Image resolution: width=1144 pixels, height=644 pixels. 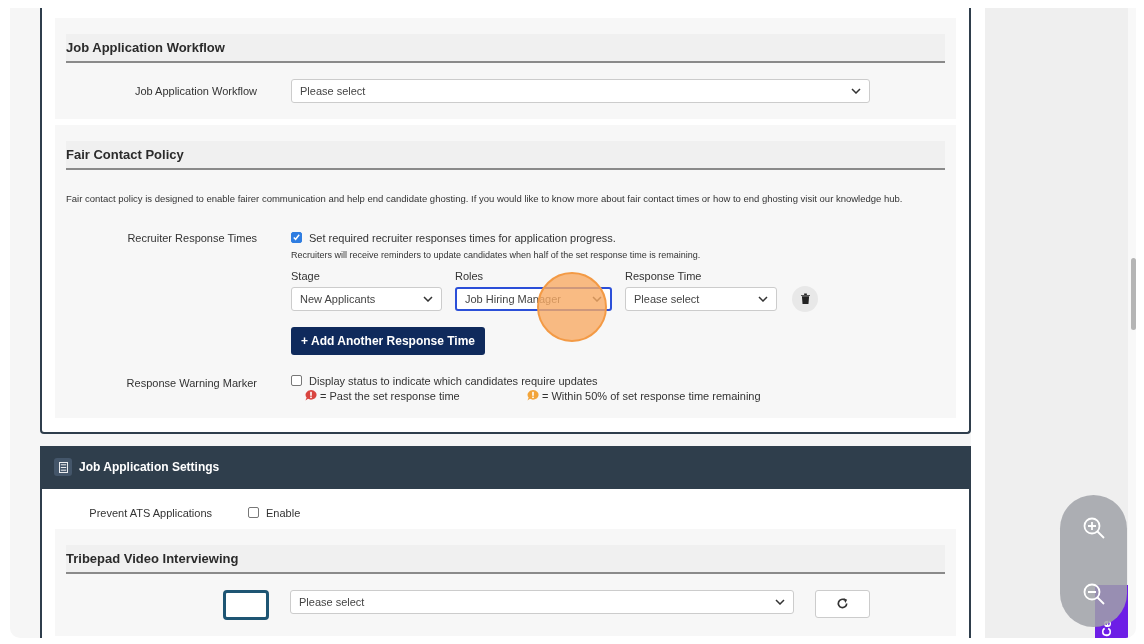 I want to click on field-label: Job Application Workflow, so click(x=195, y=91).